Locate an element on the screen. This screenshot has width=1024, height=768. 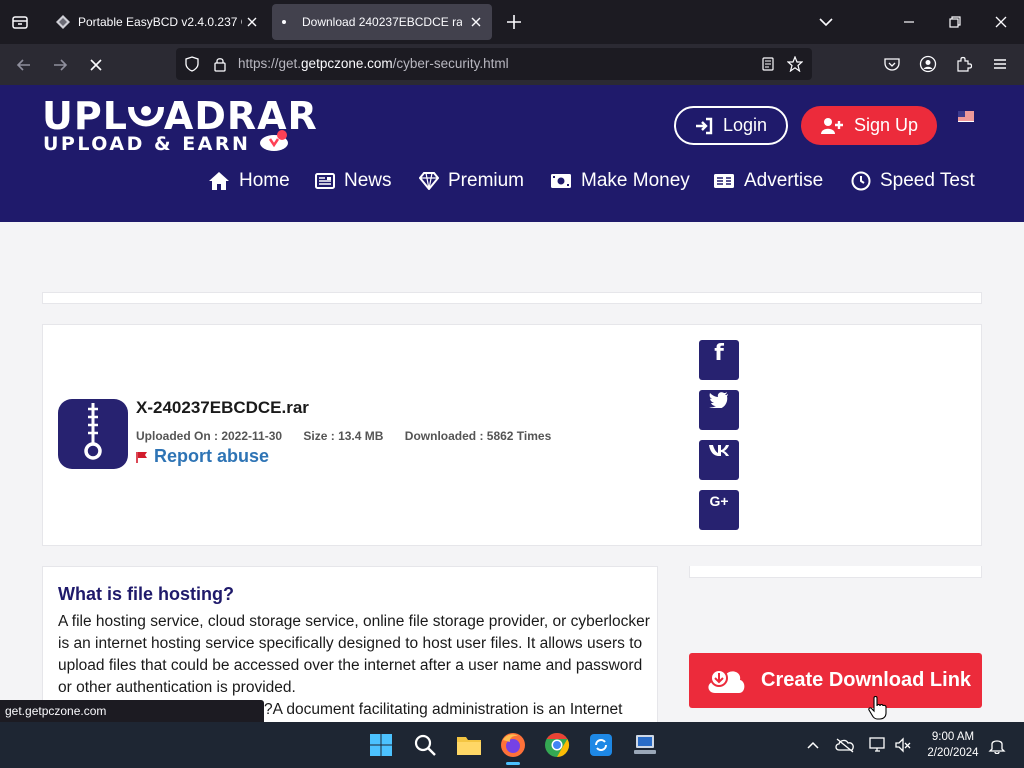
menu-label: News is located at coordinates (368, 180).